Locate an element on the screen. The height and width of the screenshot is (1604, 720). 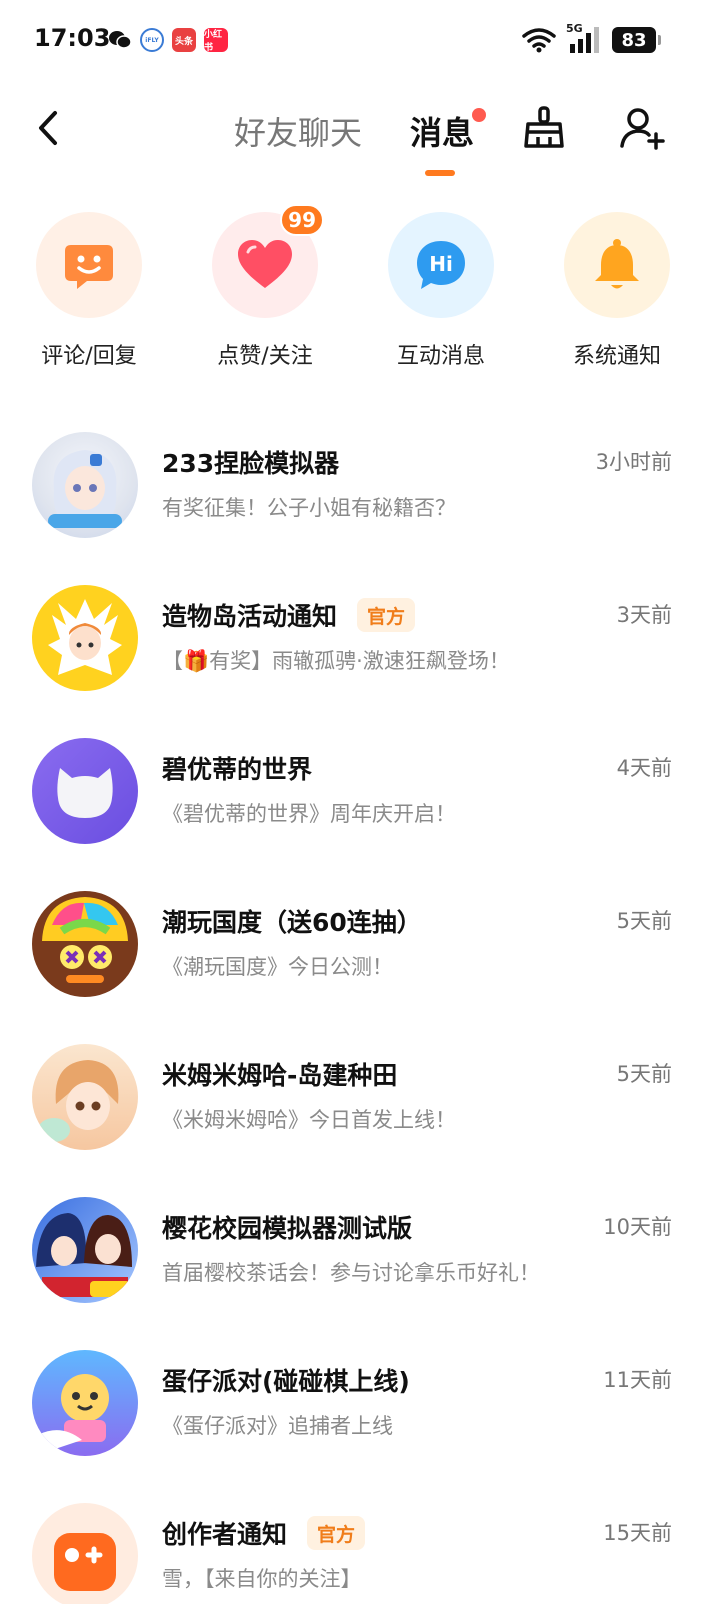
item-time: 3小时前 is located at coordinates (633, 462).